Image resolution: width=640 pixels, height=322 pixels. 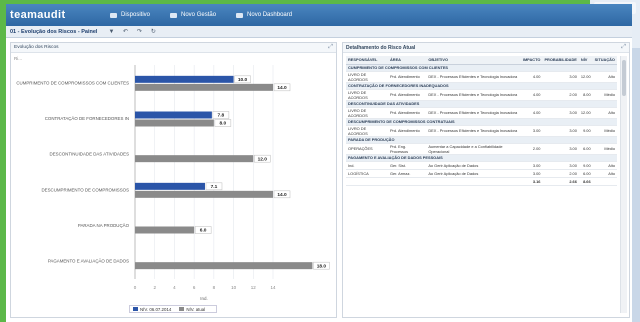 What do you see at coordinates (196, 309) in the screenshot?
I see `legend-label: NÍV. atual` at bounding box center [196, 309].